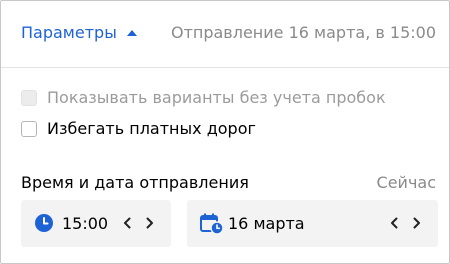  Describe the element at coordinates (216, 97) in the screenshot. I see `no-traffic-label: Показывать варианты без учета пробок` at that location.